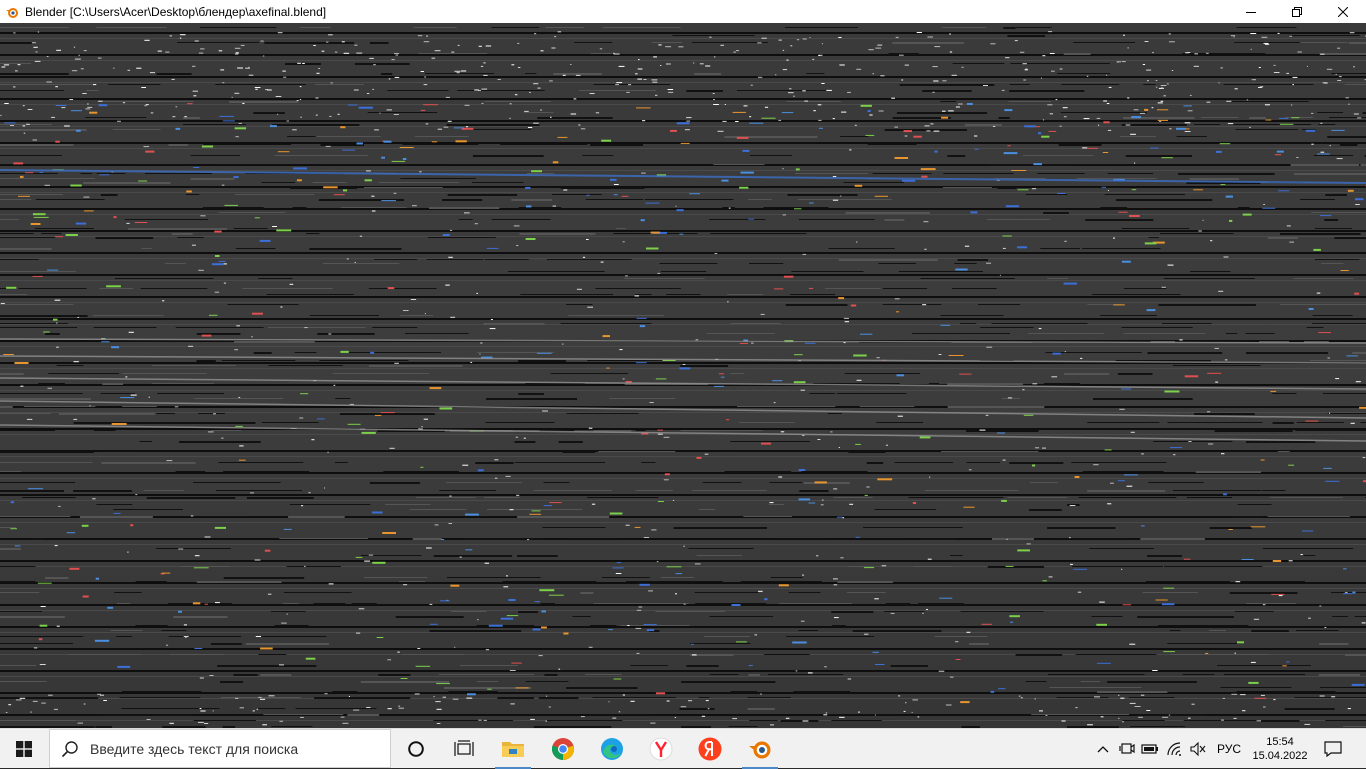 The width and height of the screenshot is (1366, 769). I want to click on close-button, so click(1343, 11).